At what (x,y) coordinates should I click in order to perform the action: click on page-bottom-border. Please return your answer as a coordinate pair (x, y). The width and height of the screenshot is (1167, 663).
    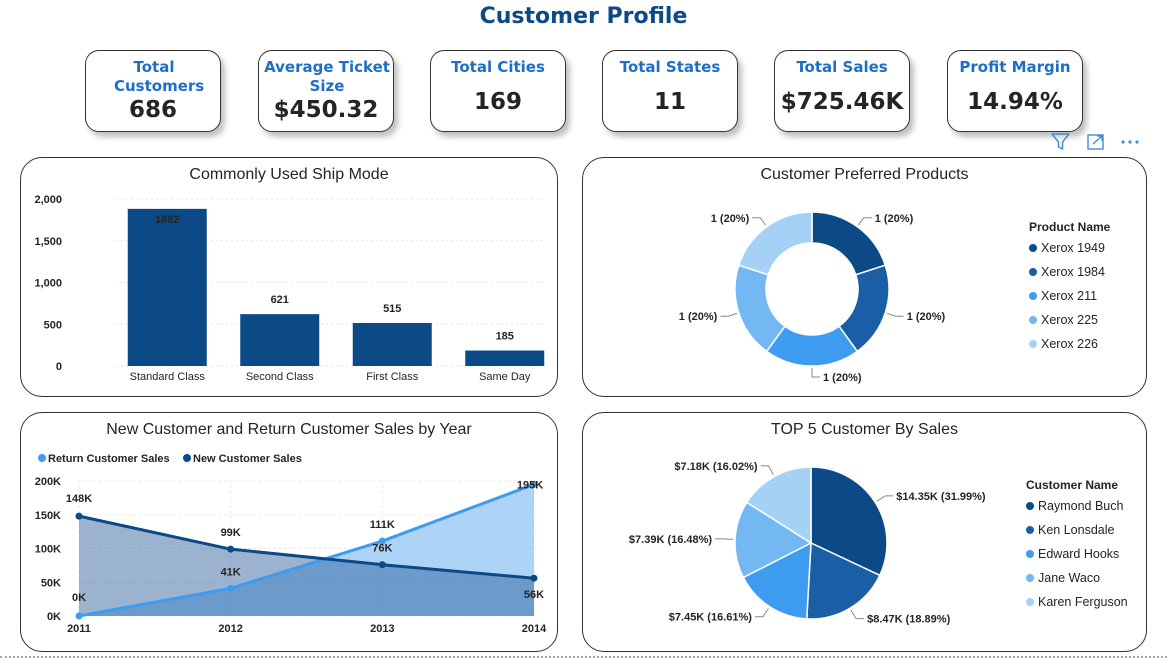
    Looking at the image, I should click on (583, 657).